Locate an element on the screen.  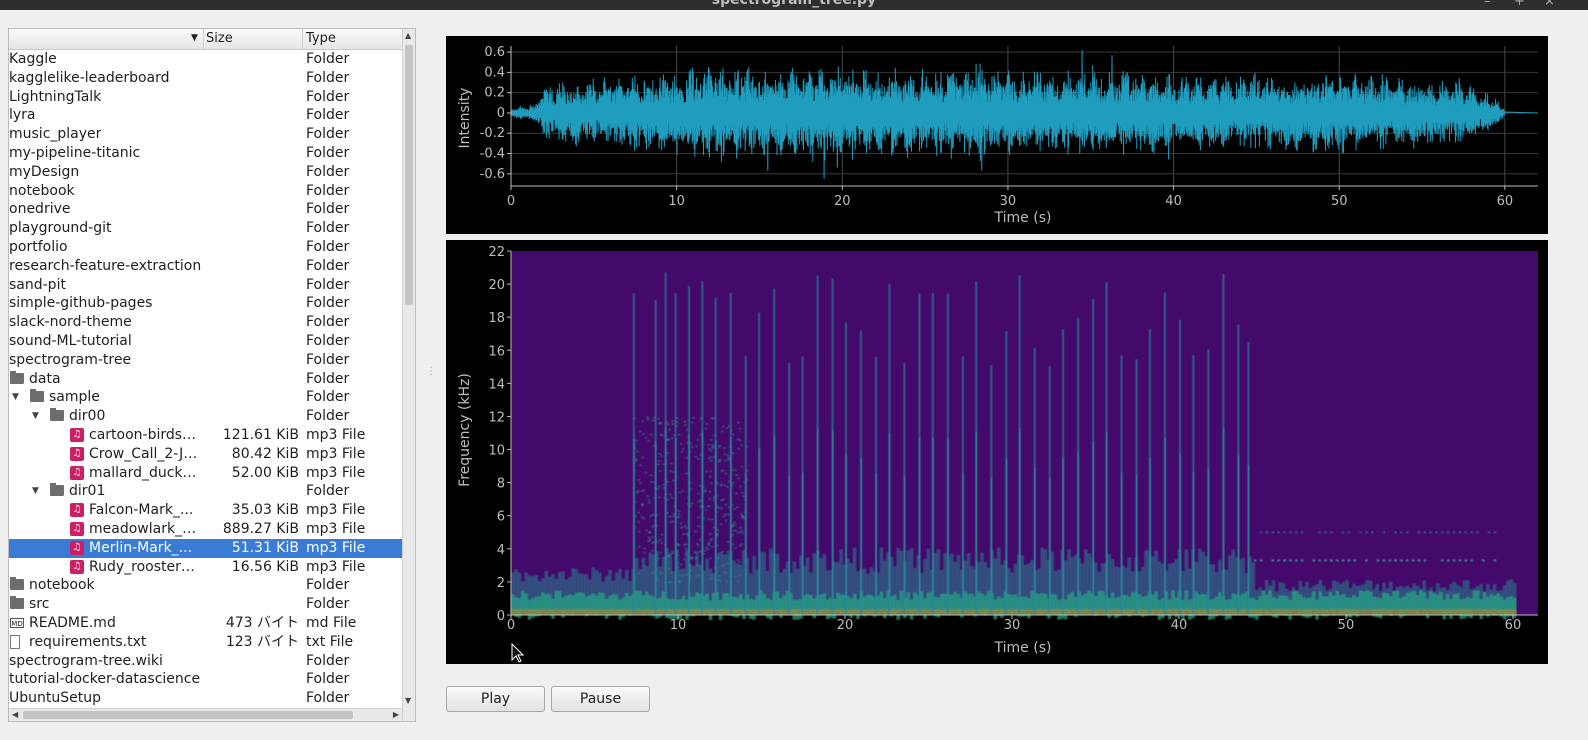
tree-row: ♫ Rudy_rooster_... 16.56 KiB mp3 File is located at coordinates (205, 567).